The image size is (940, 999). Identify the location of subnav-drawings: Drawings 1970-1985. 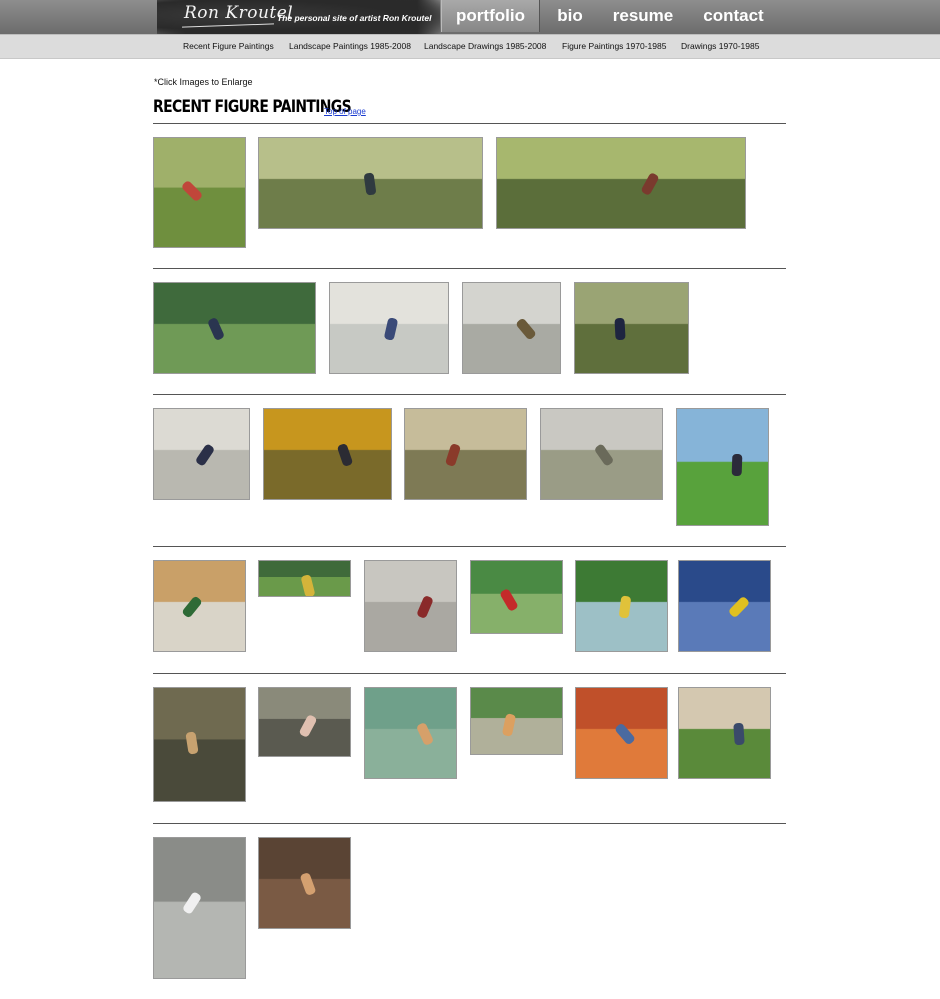
(720, 46).